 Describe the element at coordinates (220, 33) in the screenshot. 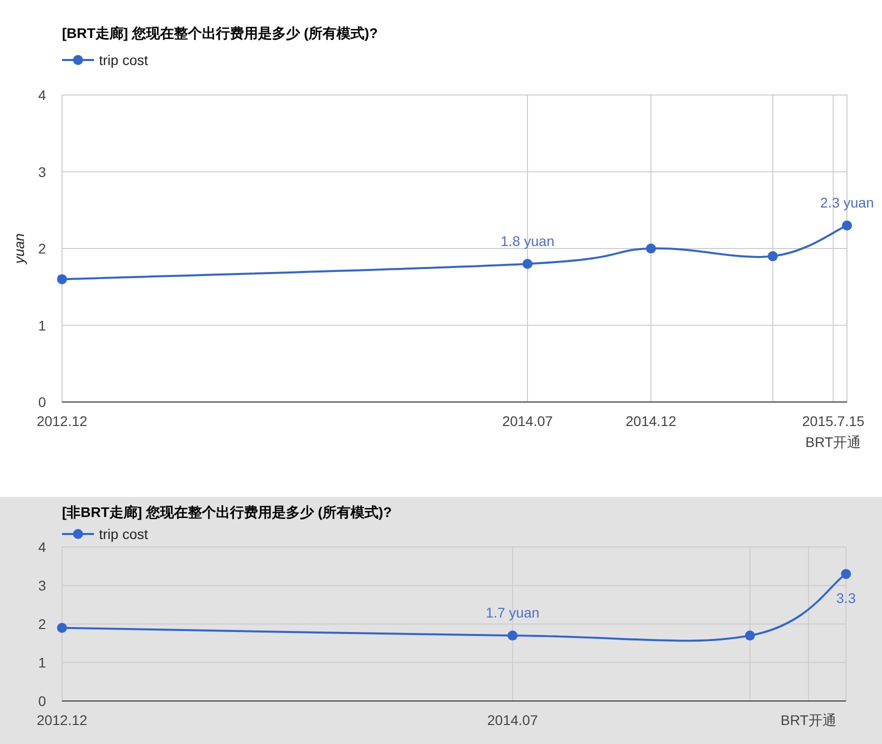

I see `chart-title: [BRT走廊] 您现在整个出行费用是多少 (所有模式)?` at that location.